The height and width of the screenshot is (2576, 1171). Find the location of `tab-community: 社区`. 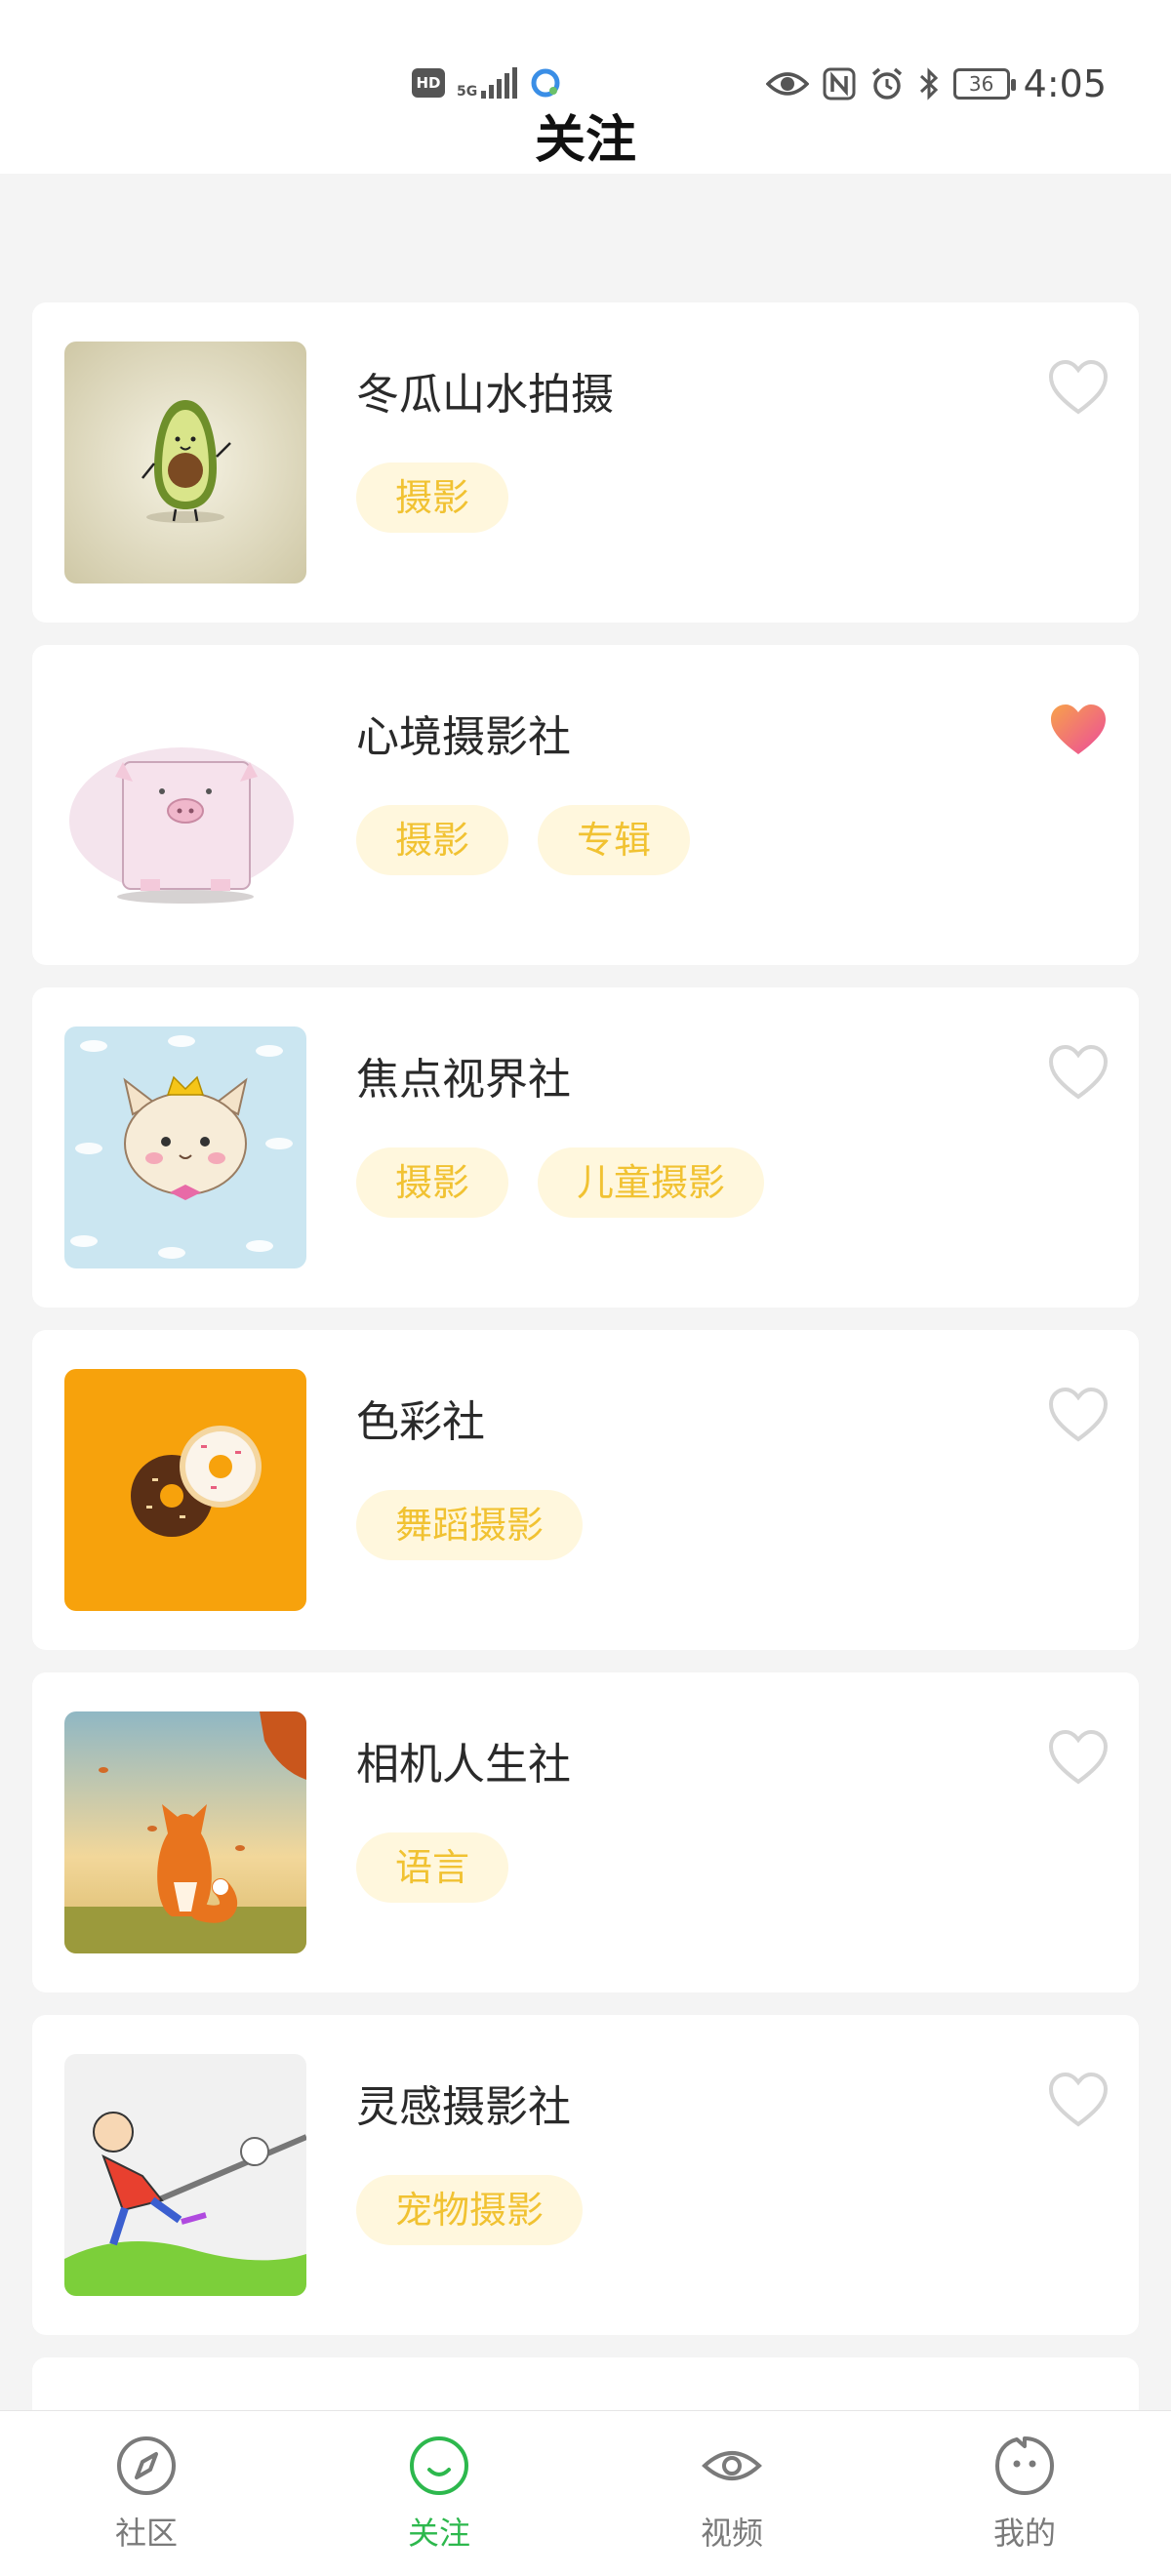

tab-community: 社区 is located at coordinates (146, 2493).